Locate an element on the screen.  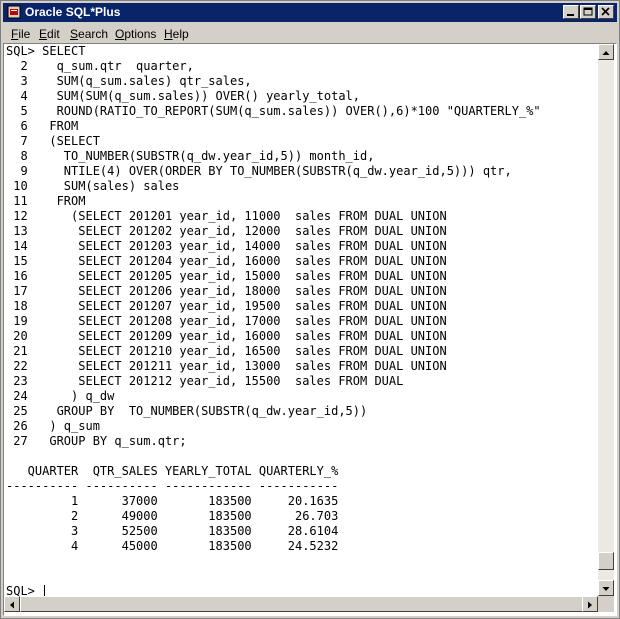
menu-help: Help is located at coordinates (176, 34).